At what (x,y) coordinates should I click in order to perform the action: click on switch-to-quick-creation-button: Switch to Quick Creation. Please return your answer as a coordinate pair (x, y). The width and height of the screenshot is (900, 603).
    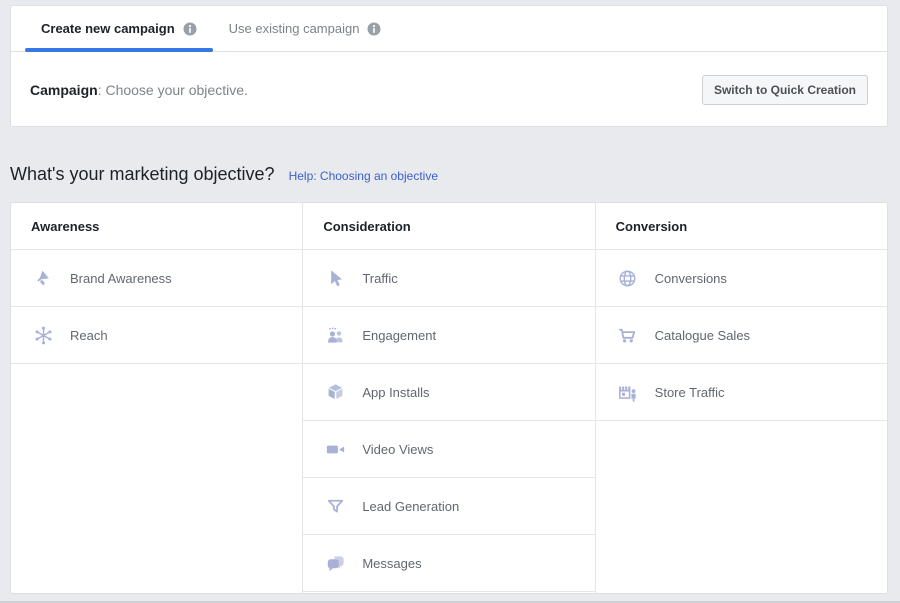
    Looking at the image, I should click on (784, 89).